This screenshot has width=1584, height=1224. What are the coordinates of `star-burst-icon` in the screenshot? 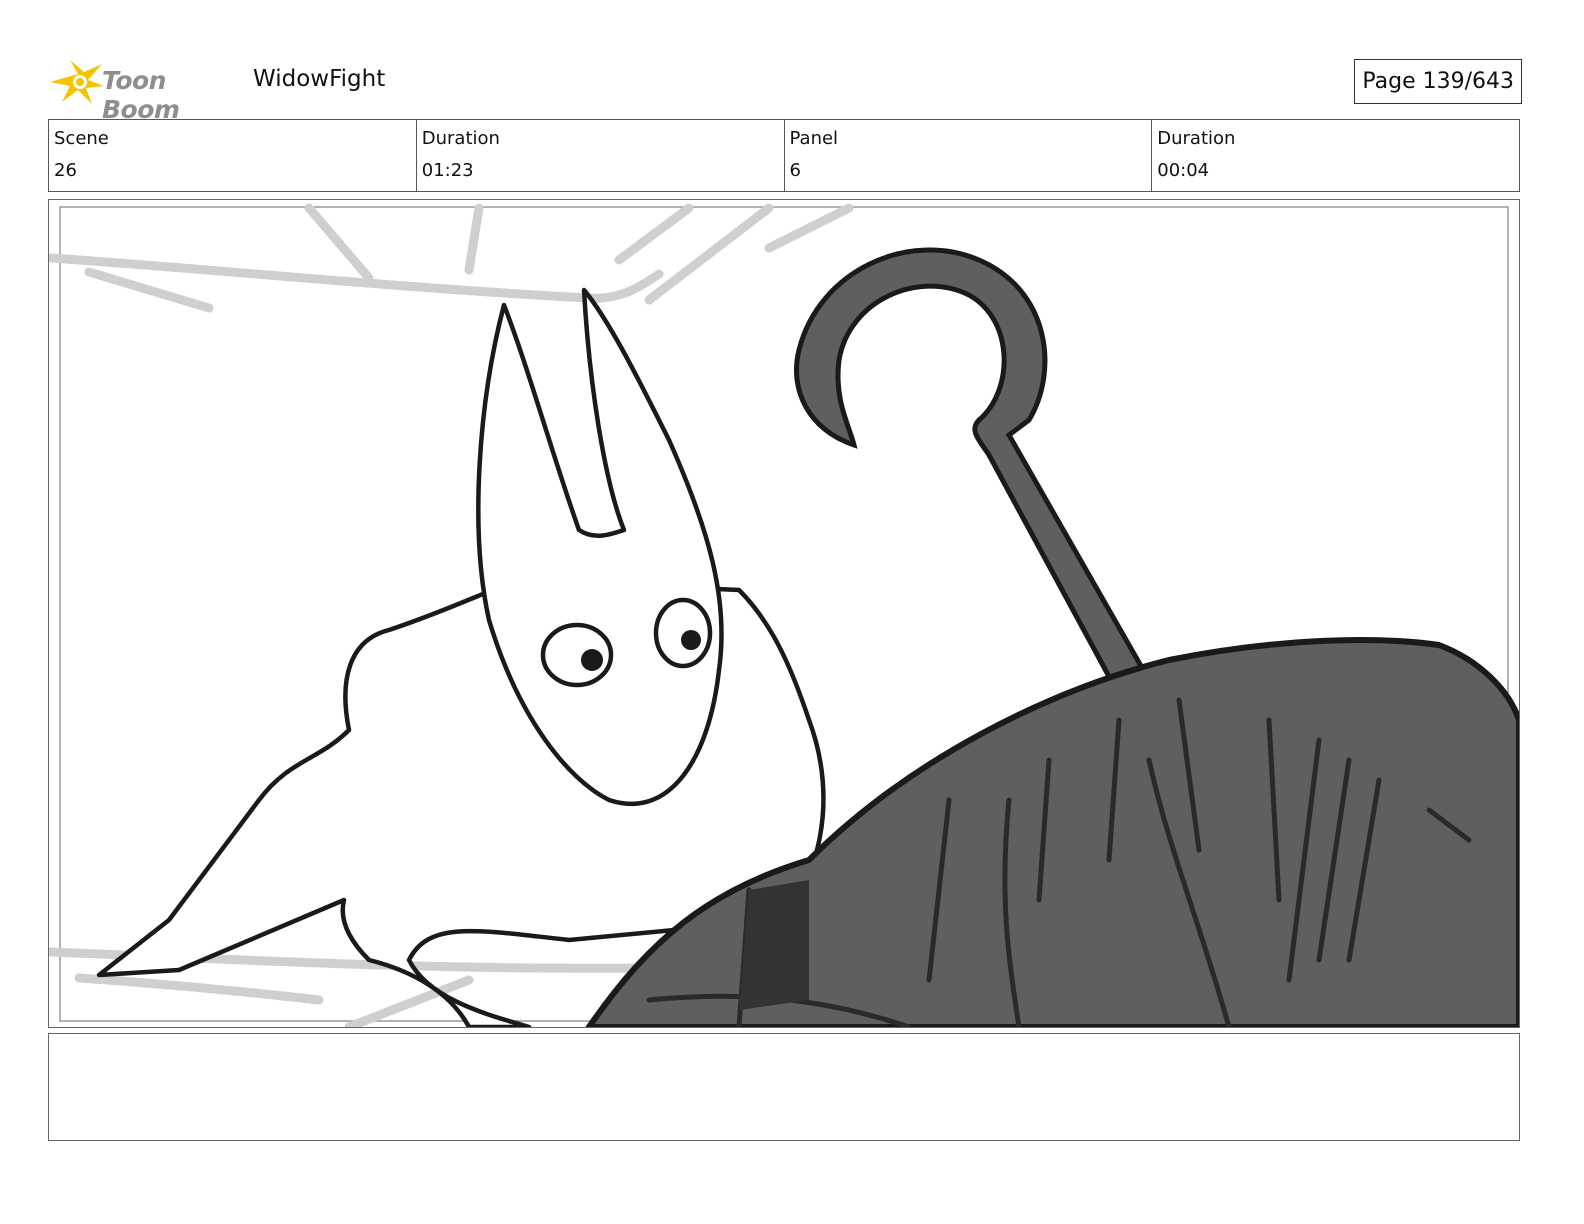 It's located at (77, 82).